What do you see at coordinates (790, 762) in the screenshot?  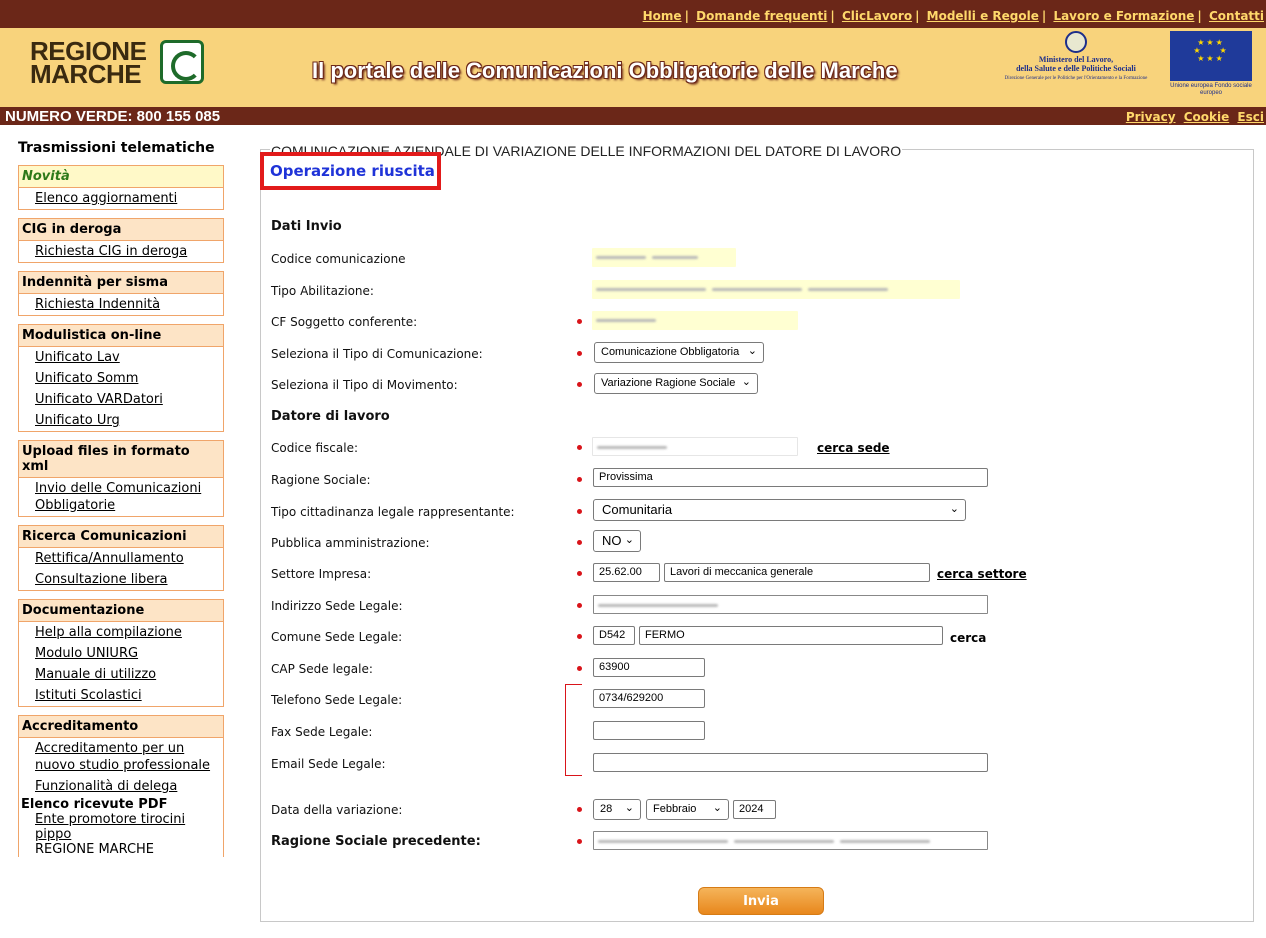 I see `email-input` at bounding box center [790, 762].